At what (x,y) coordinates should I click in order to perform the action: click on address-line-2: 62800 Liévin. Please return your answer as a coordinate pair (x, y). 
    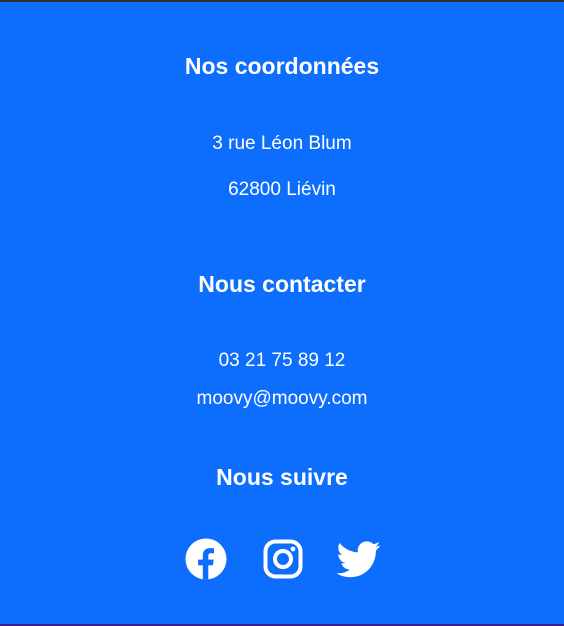
    Looking at the image, I should click on (282, 189).